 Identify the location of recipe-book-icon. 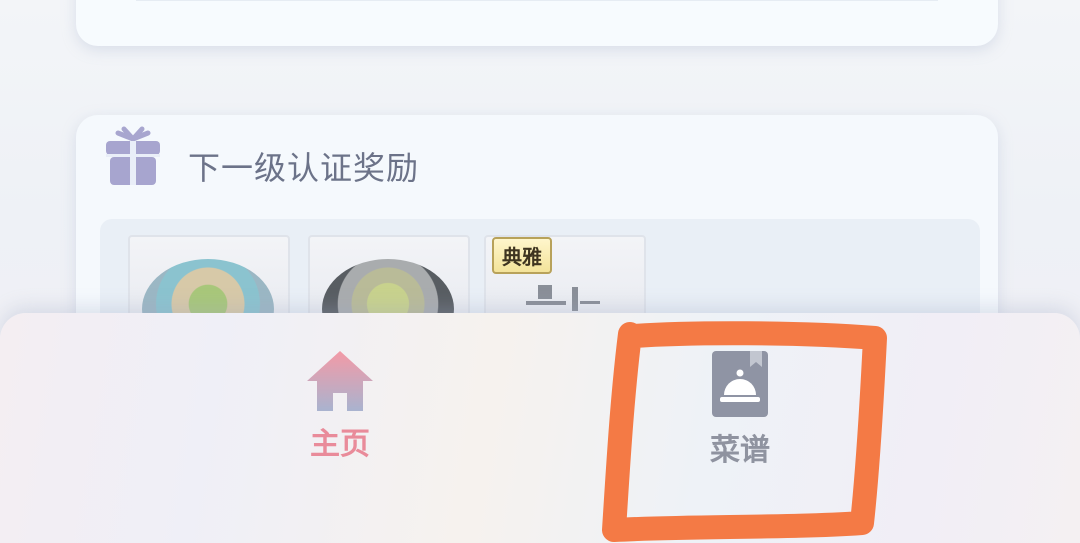
(740, 384).